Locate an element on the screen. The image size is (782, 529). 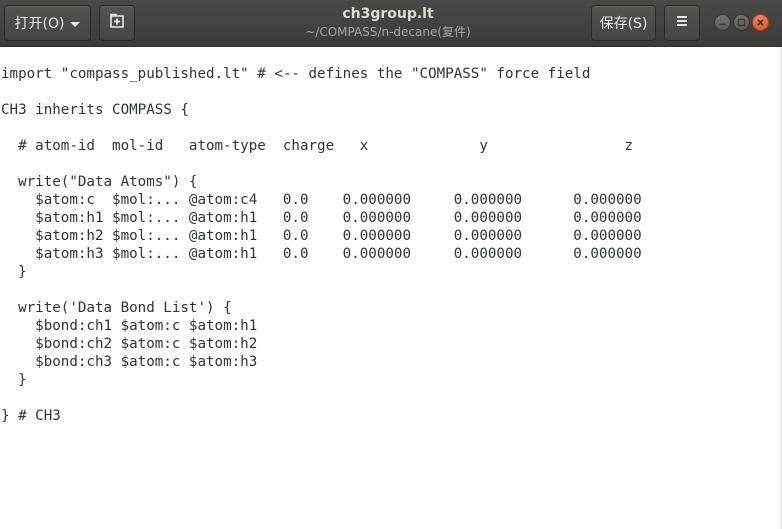
minimize-icon is located at coordinates (722, 22).